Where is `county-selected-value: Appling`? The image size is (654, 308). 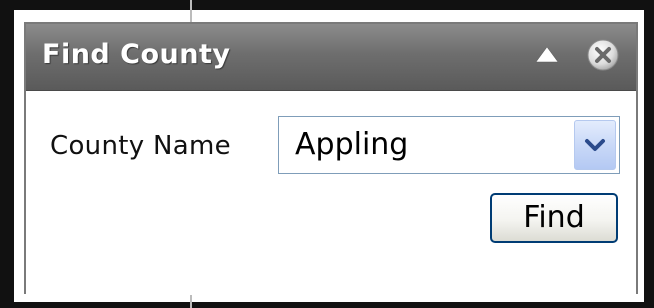 county-selected-value: Appling is located at coordinates (352, 144).